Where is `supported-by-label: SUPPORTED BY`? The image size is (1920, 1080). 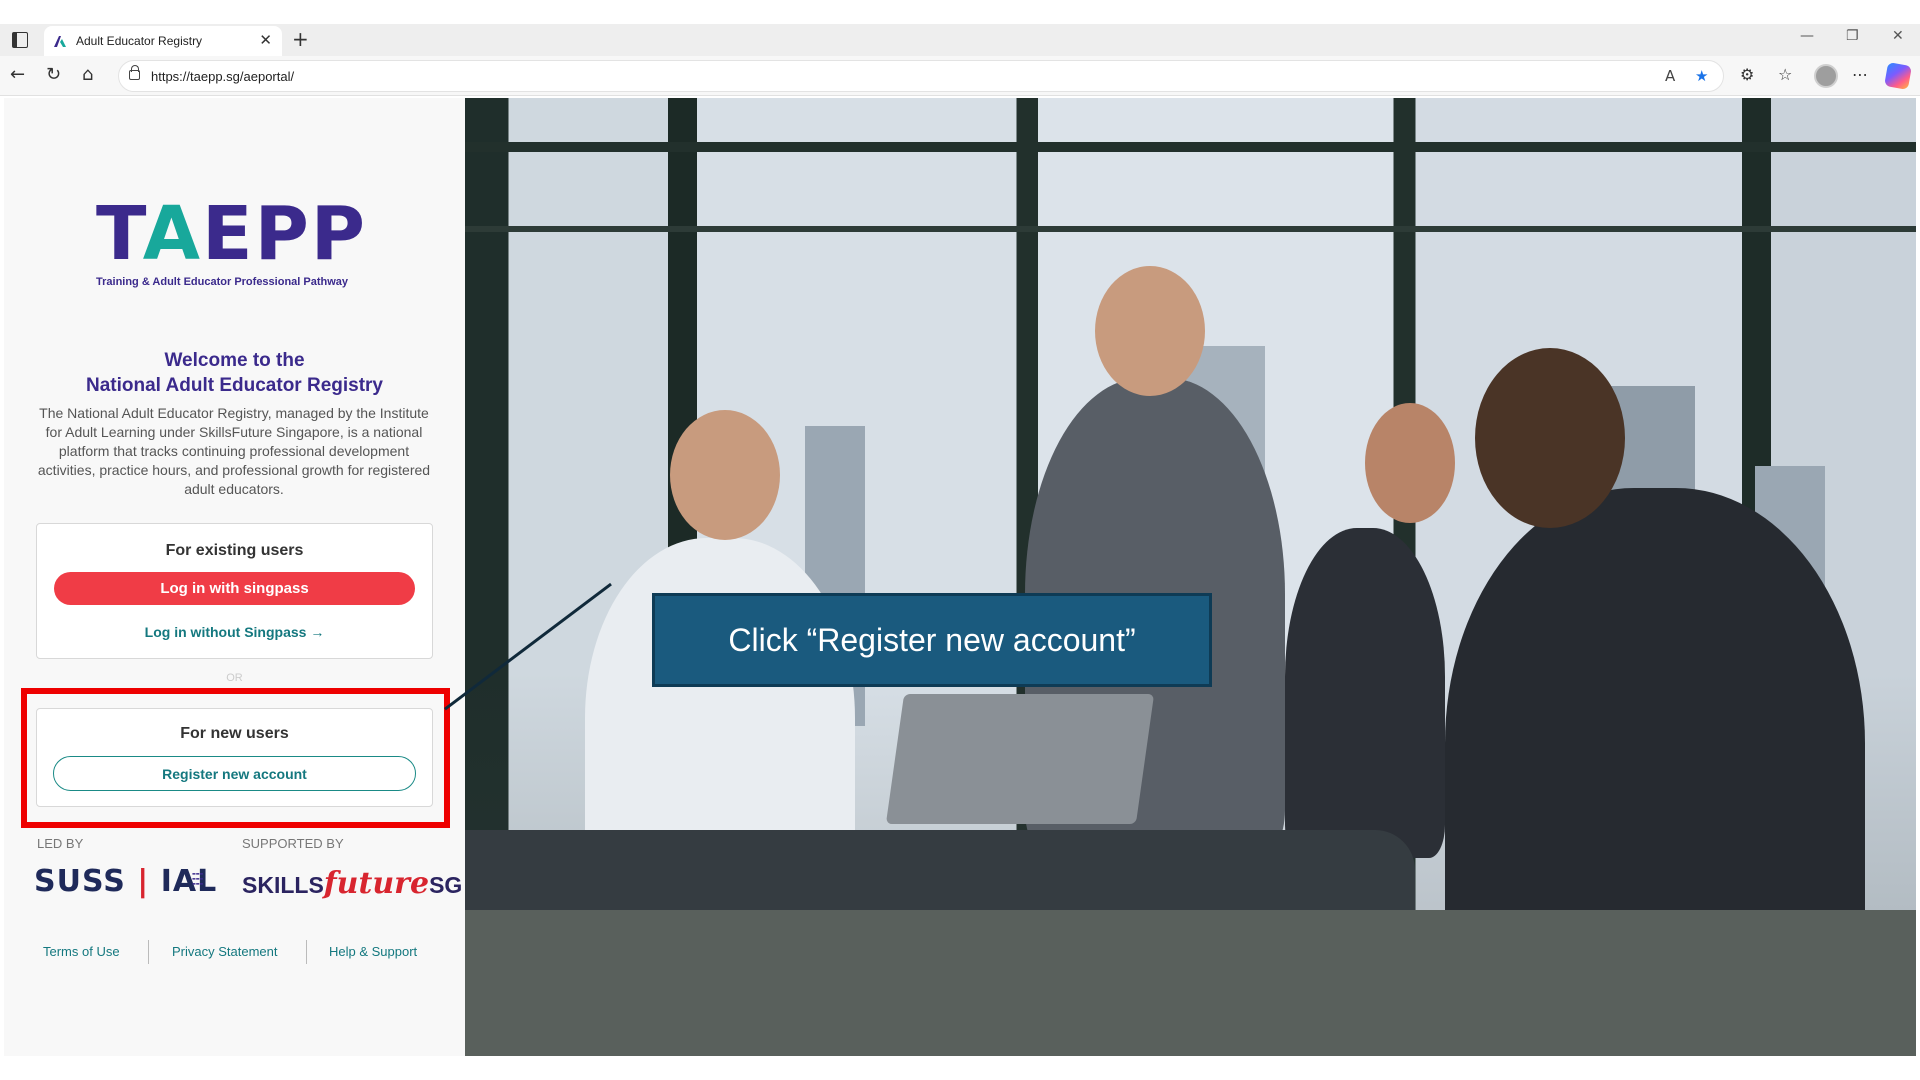
supported-by-label: SUPPORTED BY is located at coordinates (293, 843).